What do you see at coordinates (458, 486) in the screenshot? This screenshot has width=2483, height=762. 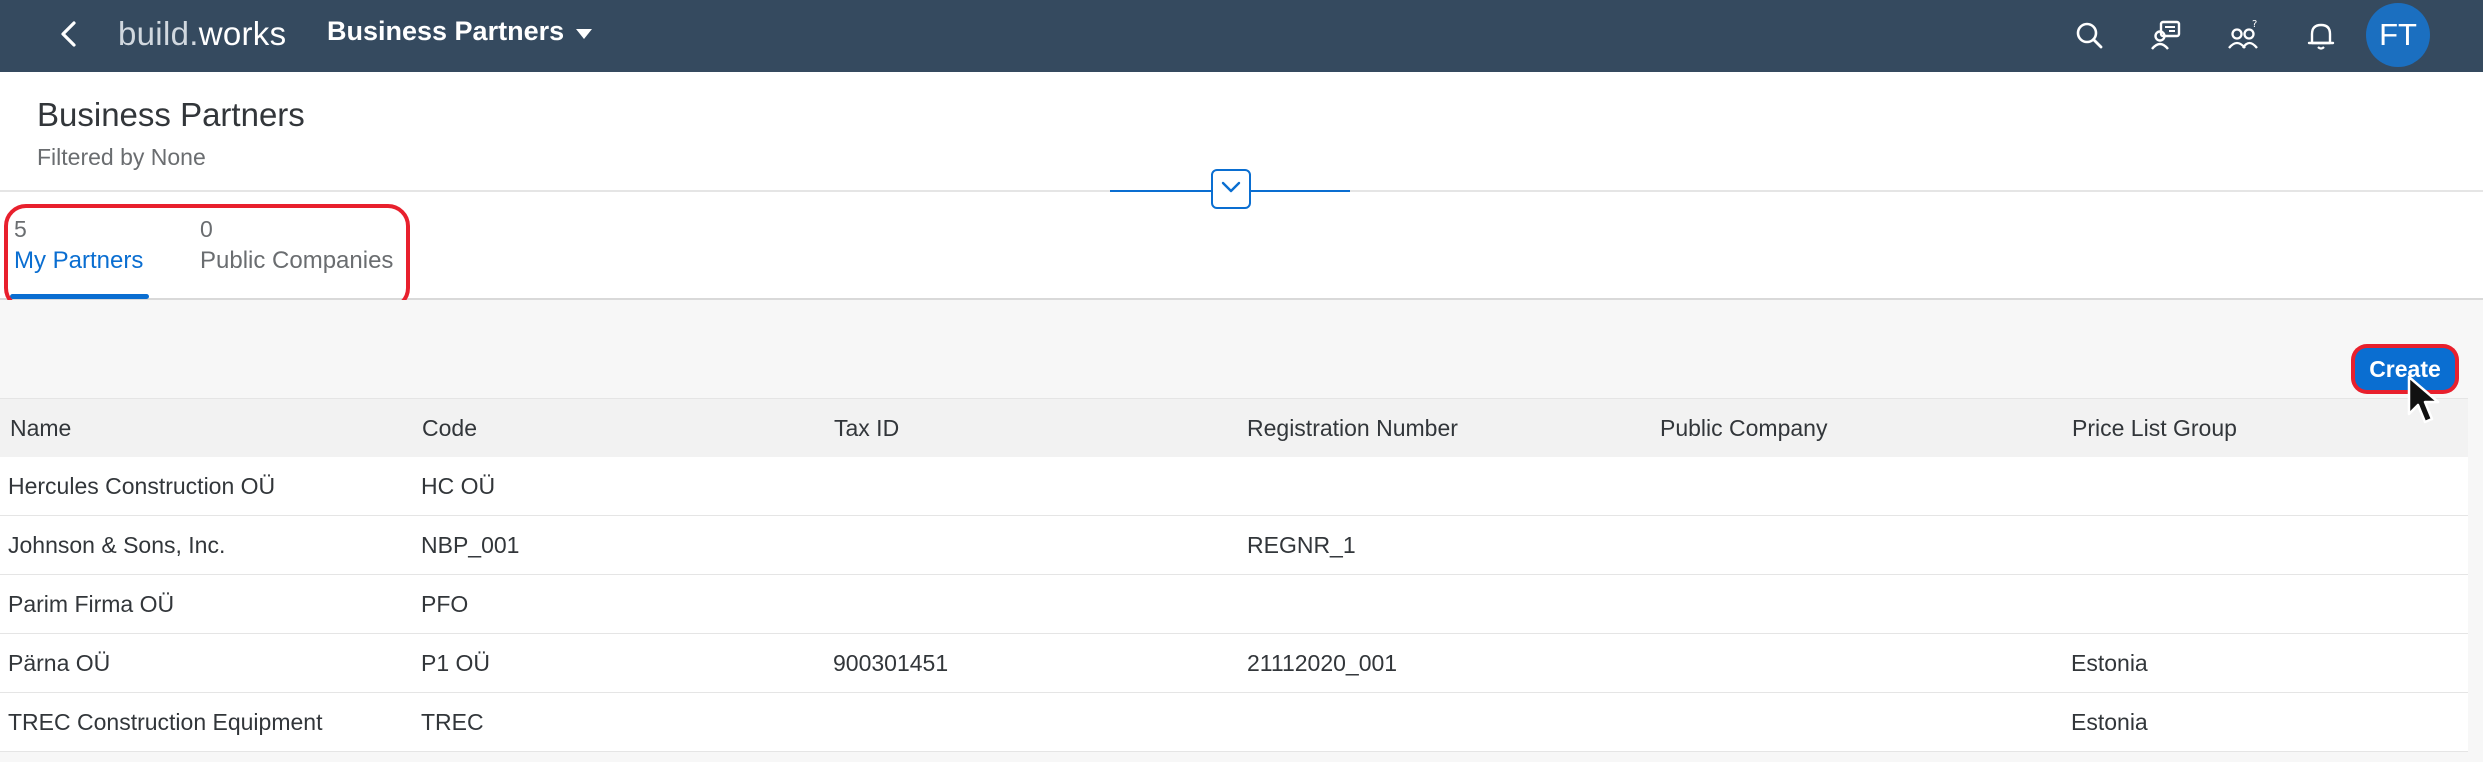 I see `cell-code: HC OÜ` at bounding box center [458, 486].